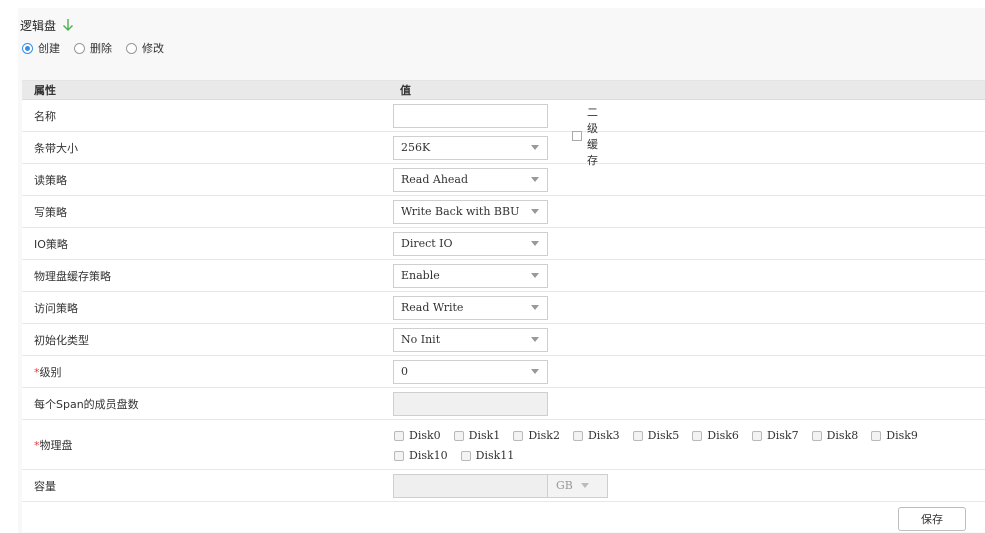 This screenshot has width=985, height=533. What do you see at coordinates (207, 372) in the screenshot?
I see `level-label-cell: *级别` at bounding box center [207, 372].